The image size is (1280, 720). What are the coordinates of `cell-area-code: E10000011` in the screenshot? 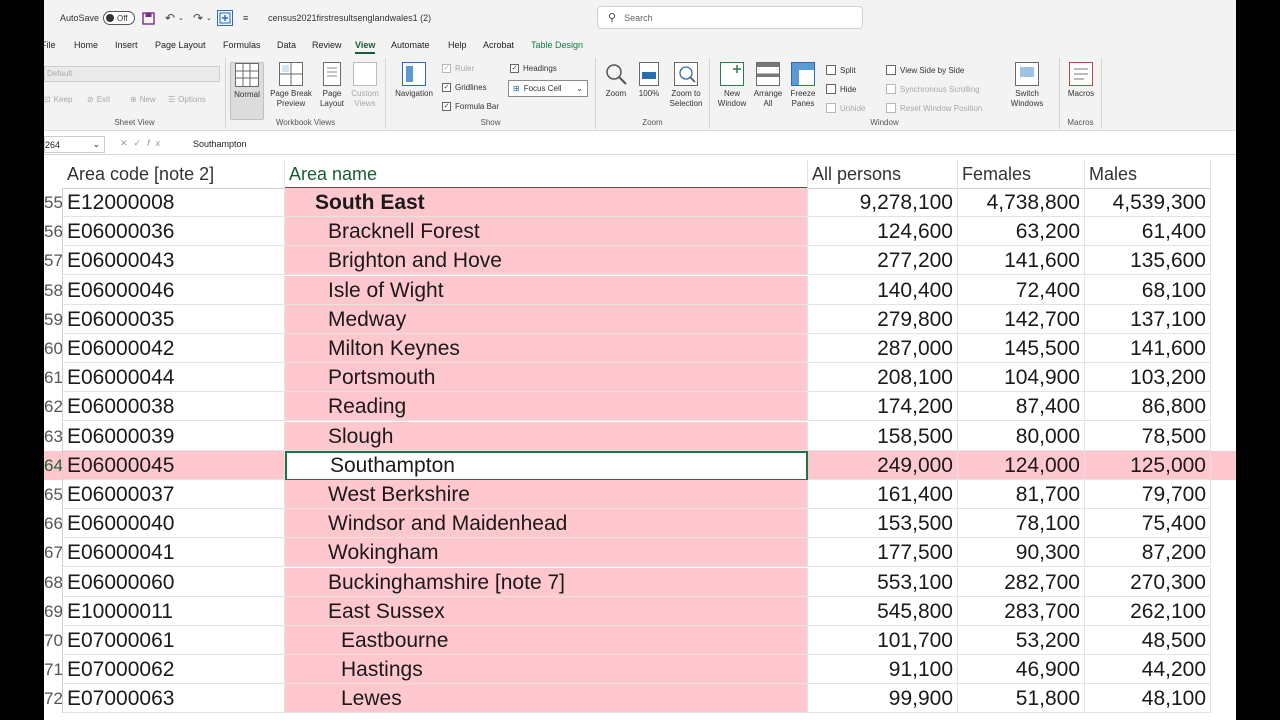 It's located at (174, 611).